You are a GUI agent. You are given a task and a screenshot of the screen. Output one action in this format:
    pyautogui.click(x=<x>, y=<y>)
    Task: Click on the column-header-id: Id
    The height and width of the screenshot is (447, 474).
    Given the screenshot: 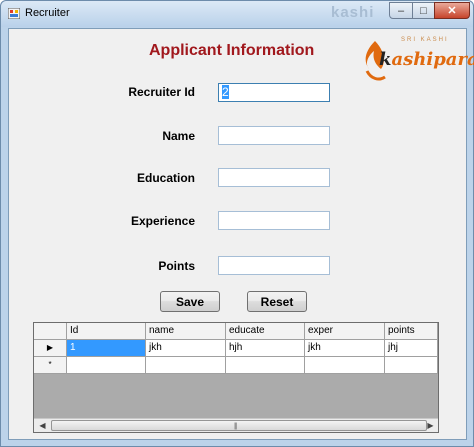 What is the action you would take?
    pyautogui.click(x=106, y=331)
    